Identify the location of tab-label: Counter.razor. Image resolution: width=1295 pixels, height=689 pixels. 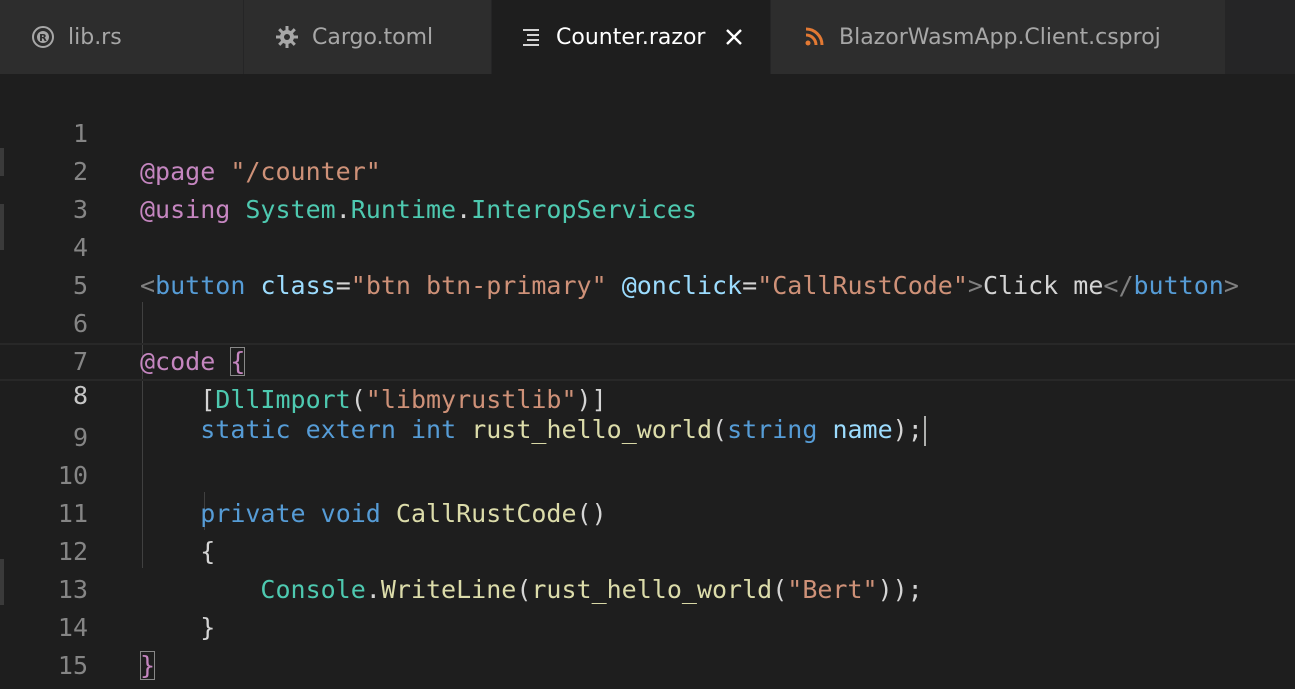
(631, 37).